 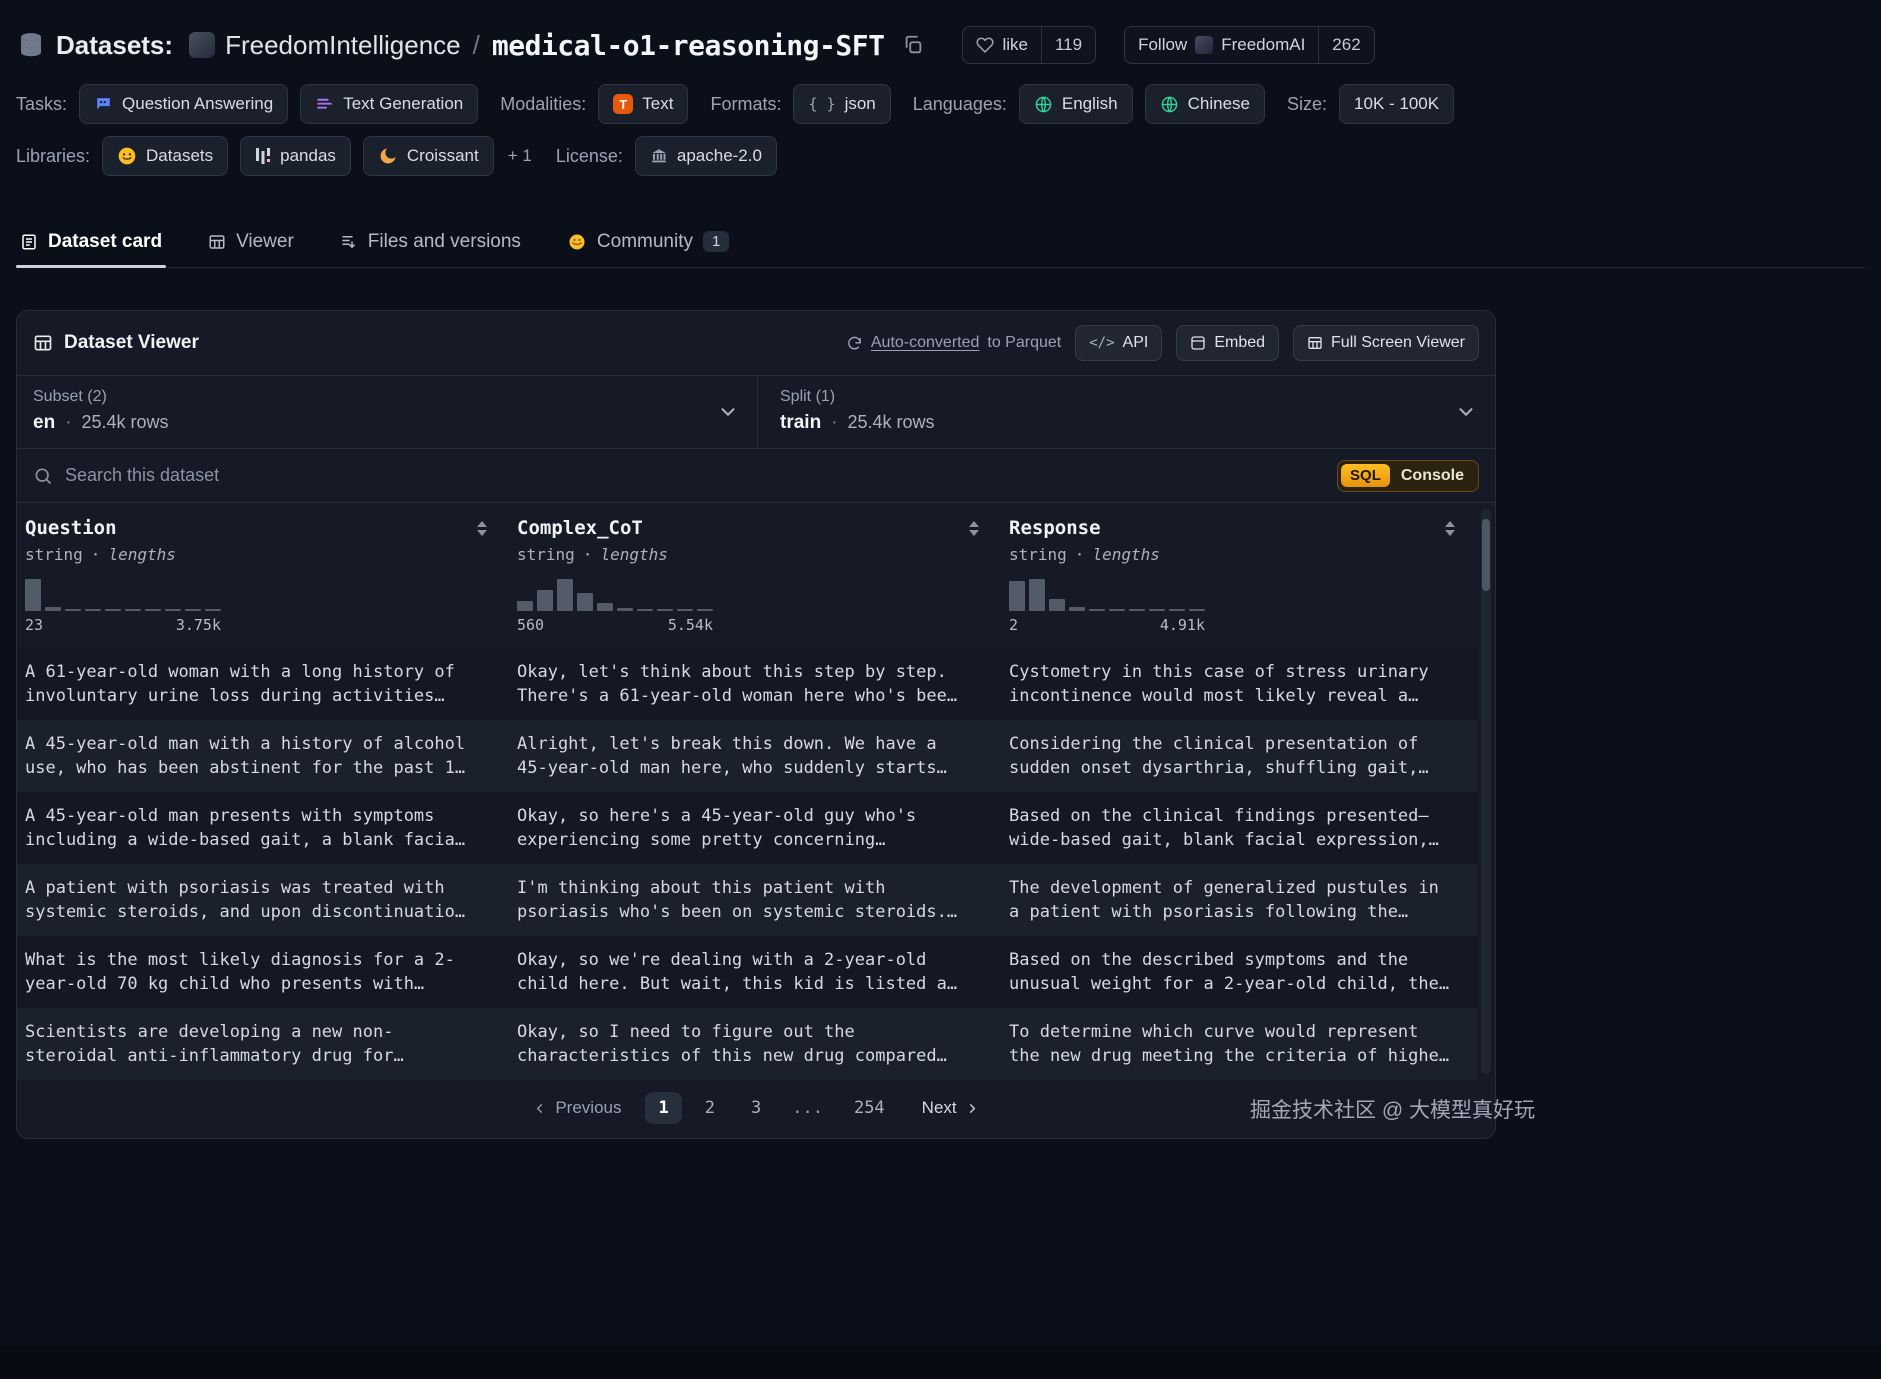 I want to click on org-avatar, so click(x=202, y=45).